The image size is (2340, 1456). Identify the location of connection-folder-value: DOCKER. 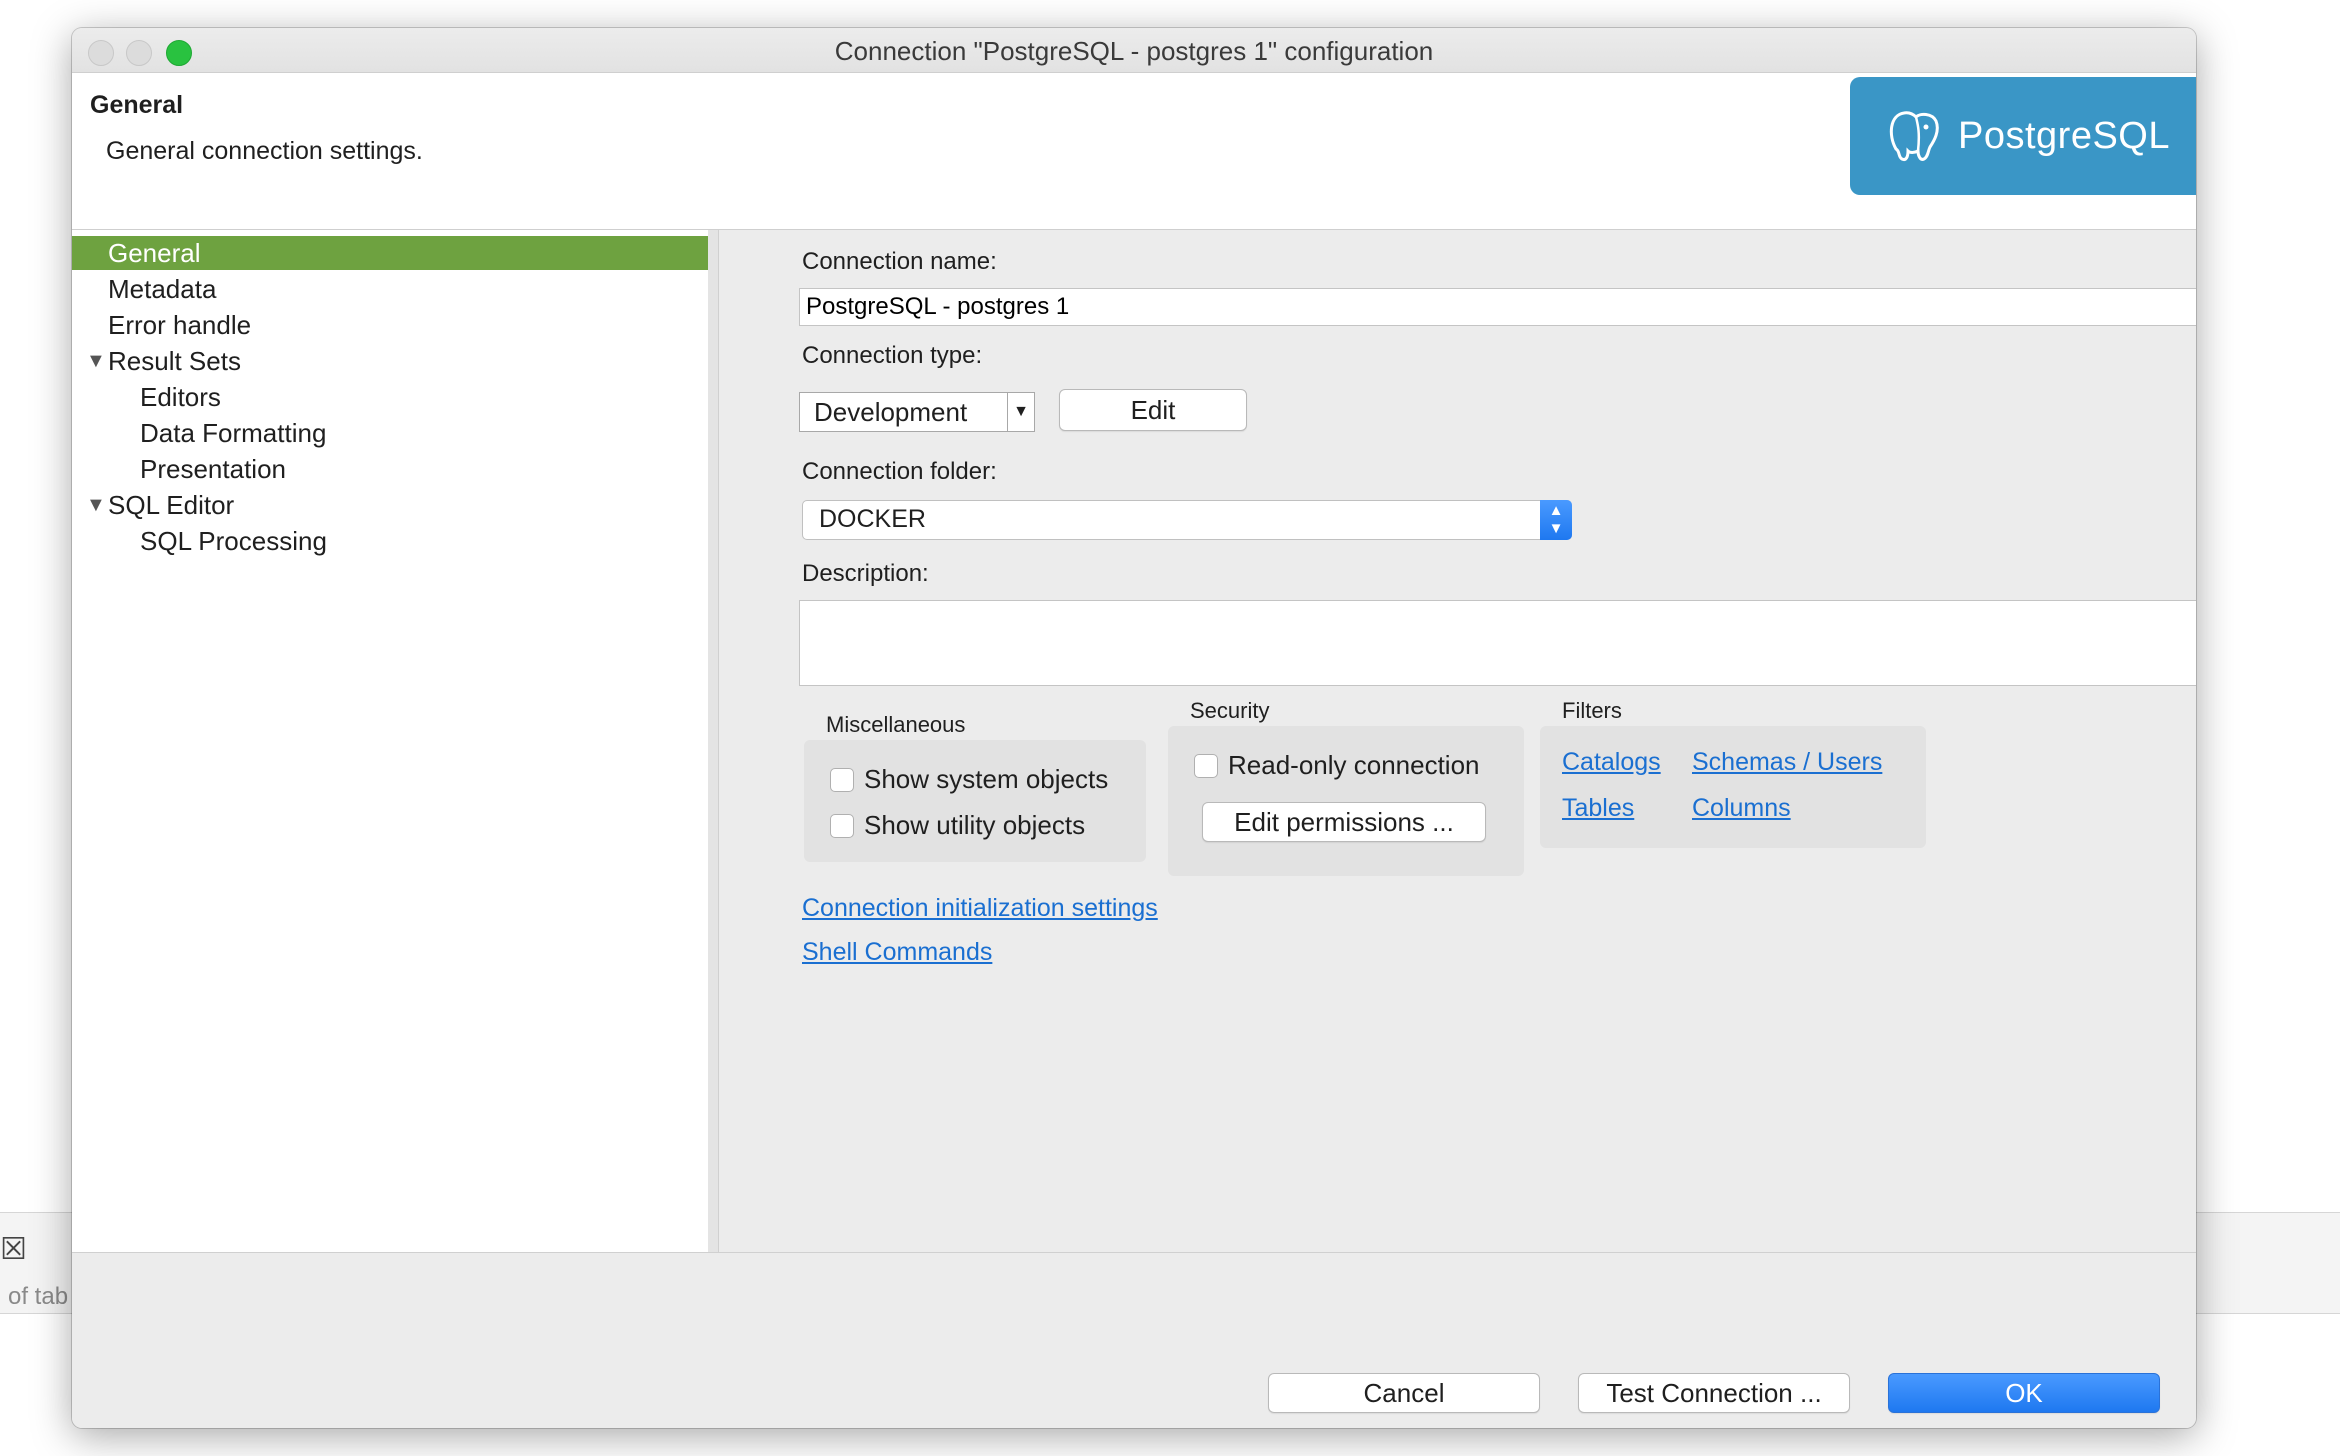
(872, 519).